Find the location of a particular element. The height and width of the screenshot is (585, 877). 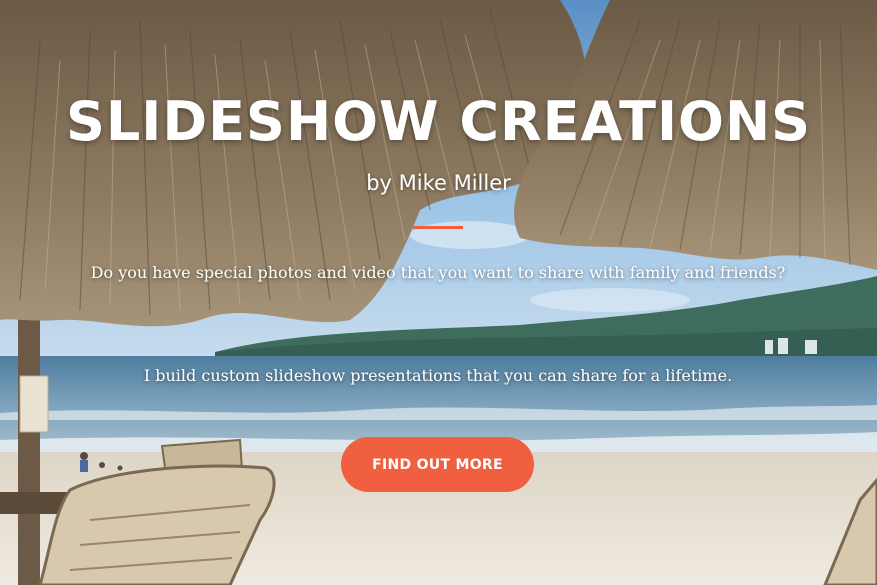

page-title: SLIDESHOW CREATIONS is located at coordinates (438, 121).